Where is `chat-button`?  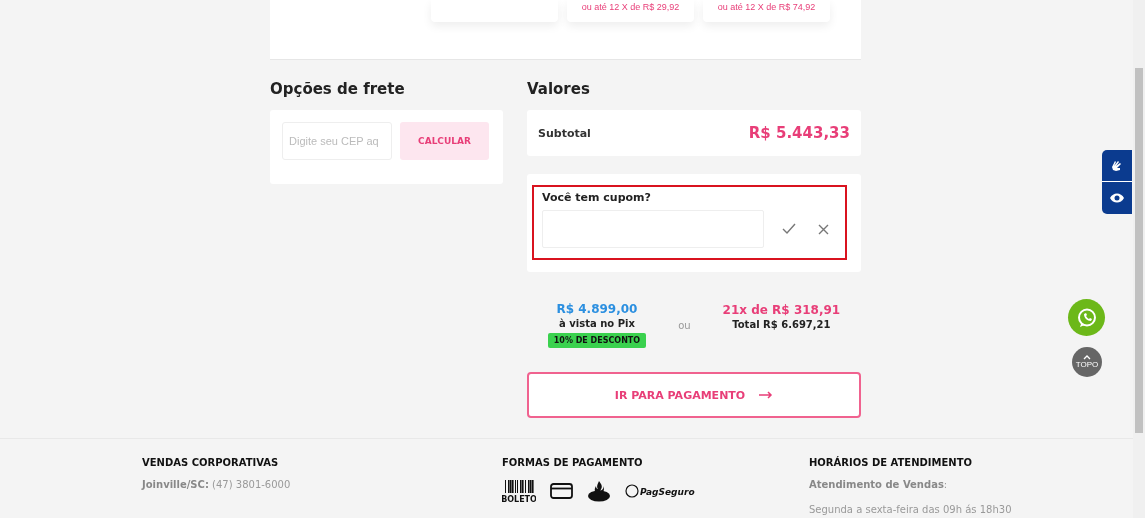
chat-button is located at coordinates (1086, 317).